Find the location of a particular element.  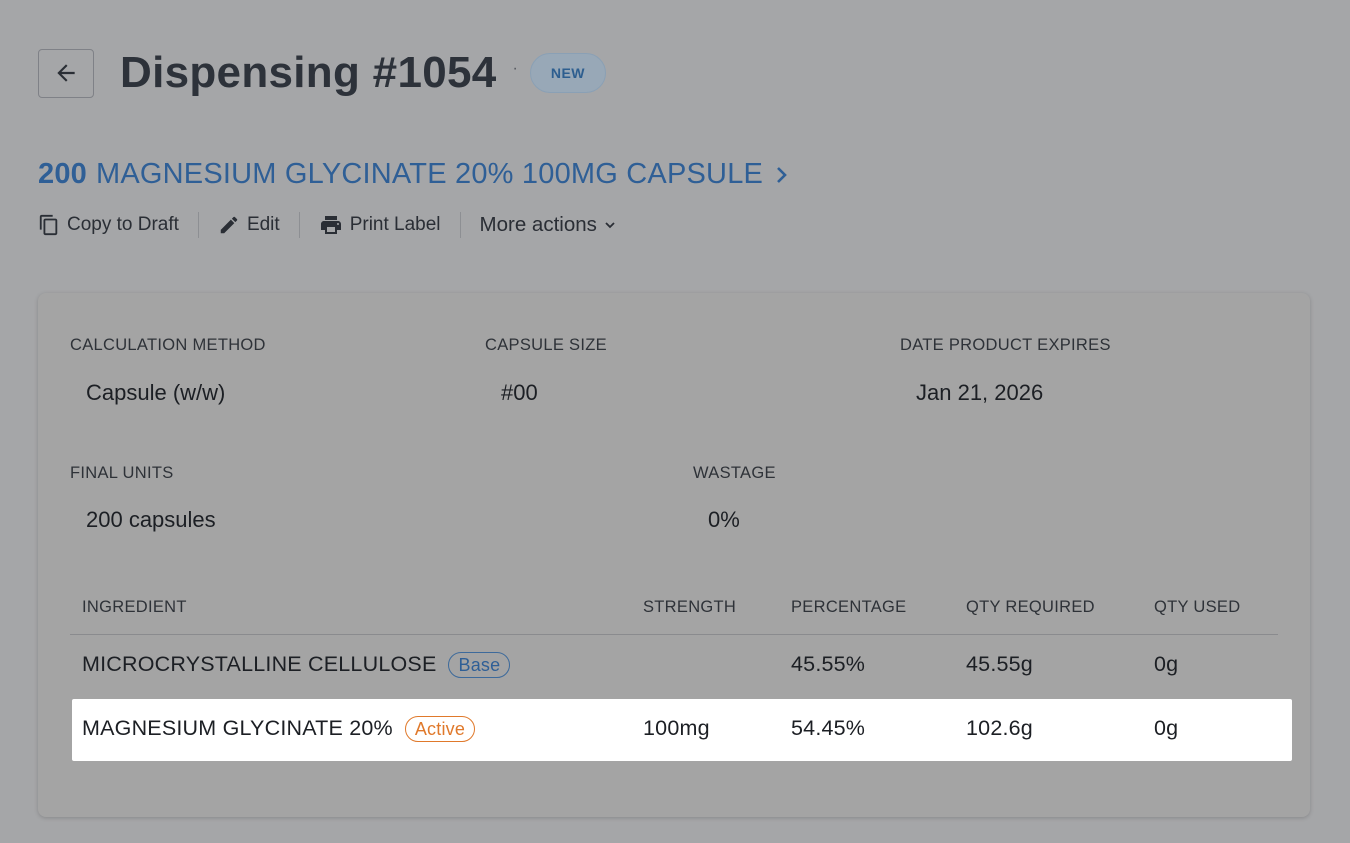

column-header-ingredient: INGREDIENT is located at coordinates (134, 607).